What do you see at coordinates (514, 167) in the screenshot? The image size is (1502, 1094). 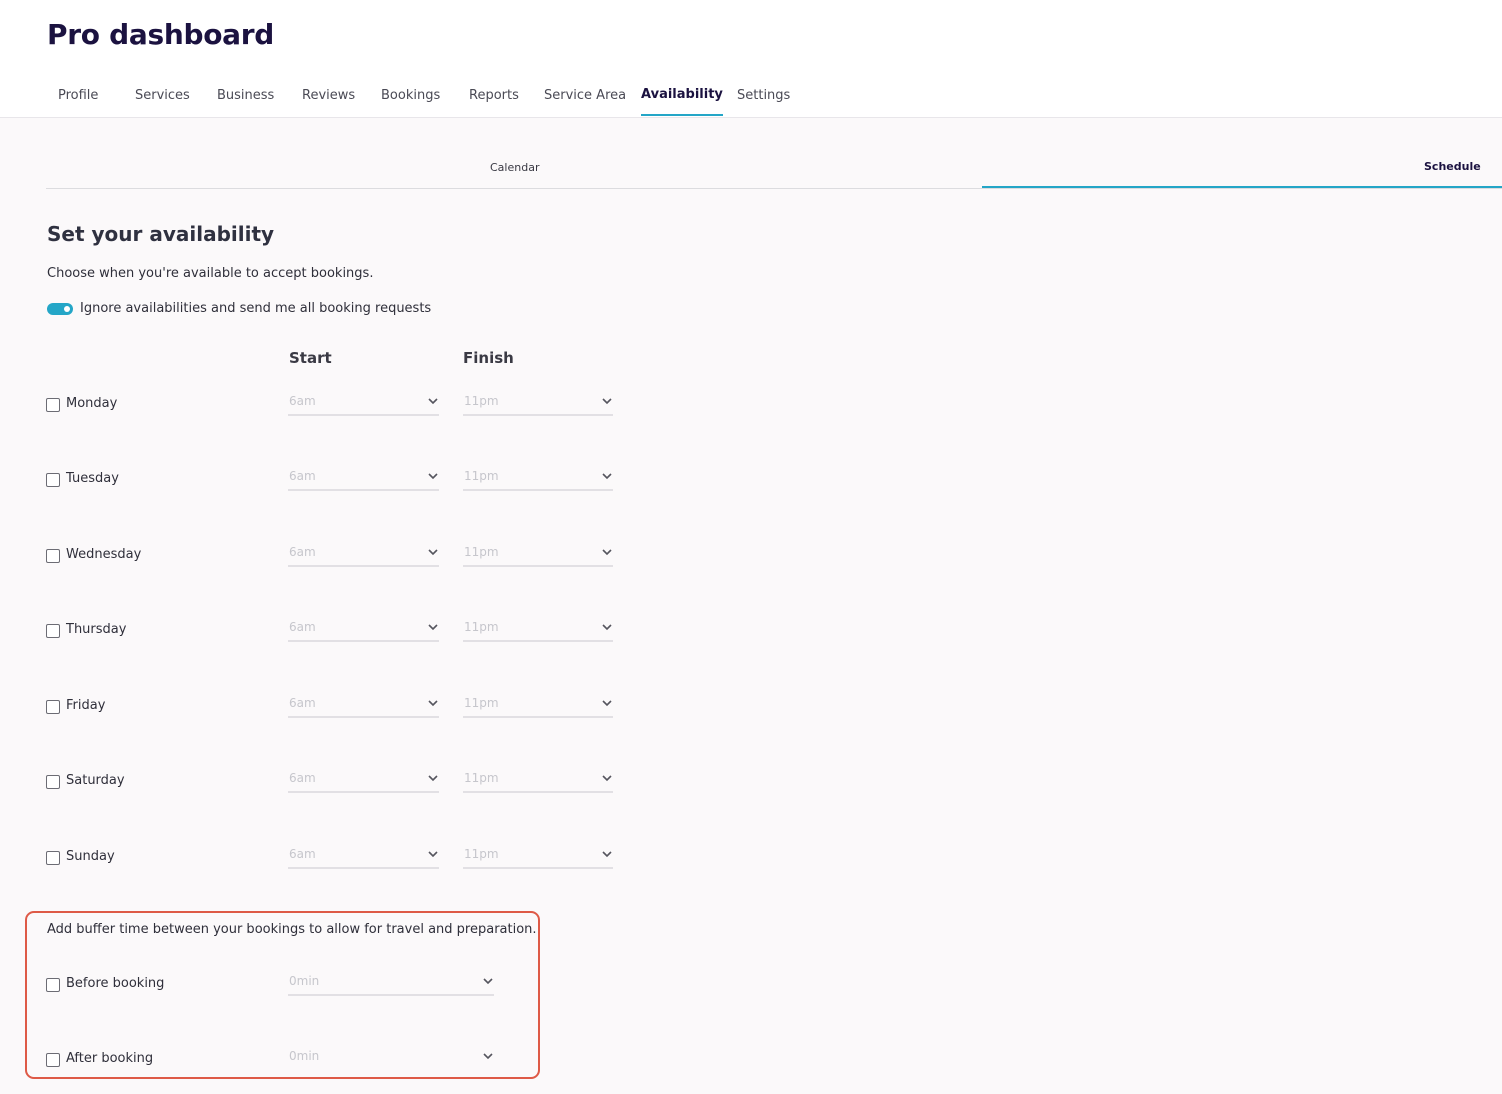 I see `subtab-calendar: Calendar` at bounding box center [514, 167].